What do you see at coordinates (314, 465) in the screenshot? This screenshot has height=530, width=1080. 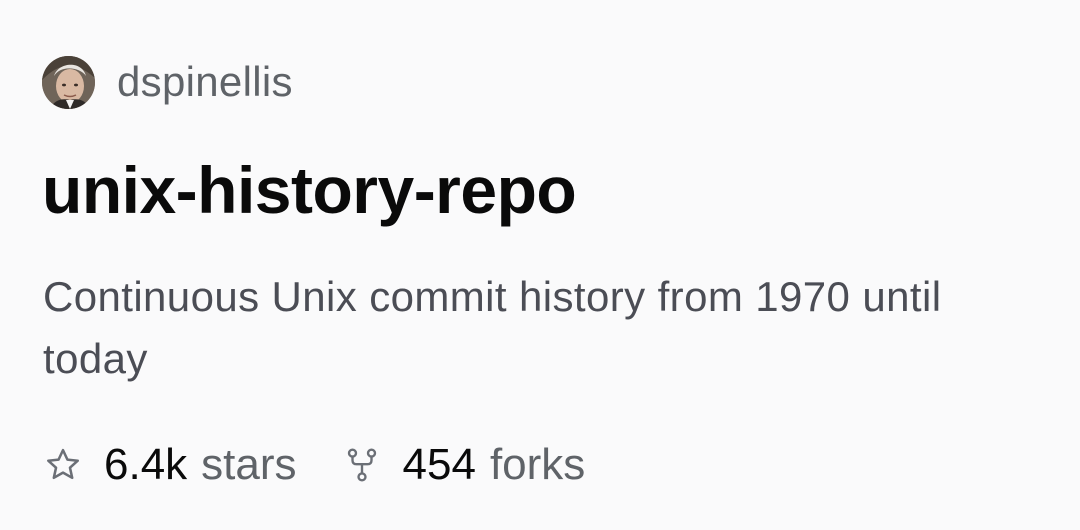 I see `repo-stats: 6.4k stars 454 forks` at bounding box center [314, 465].